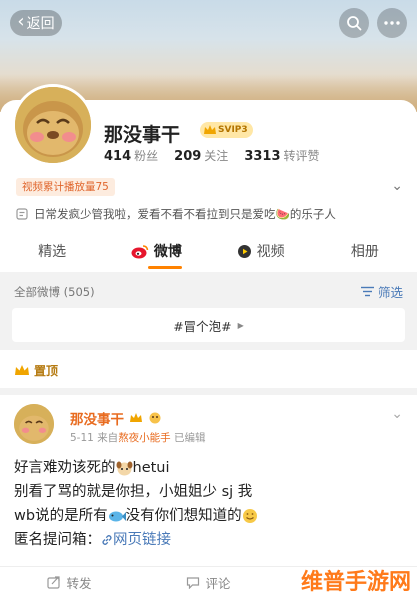 The image size is (417, 600). What do you see at coordinates (140, 251) in the screenshot?
I see `weibo-icon` at bounding box center [140, 251].